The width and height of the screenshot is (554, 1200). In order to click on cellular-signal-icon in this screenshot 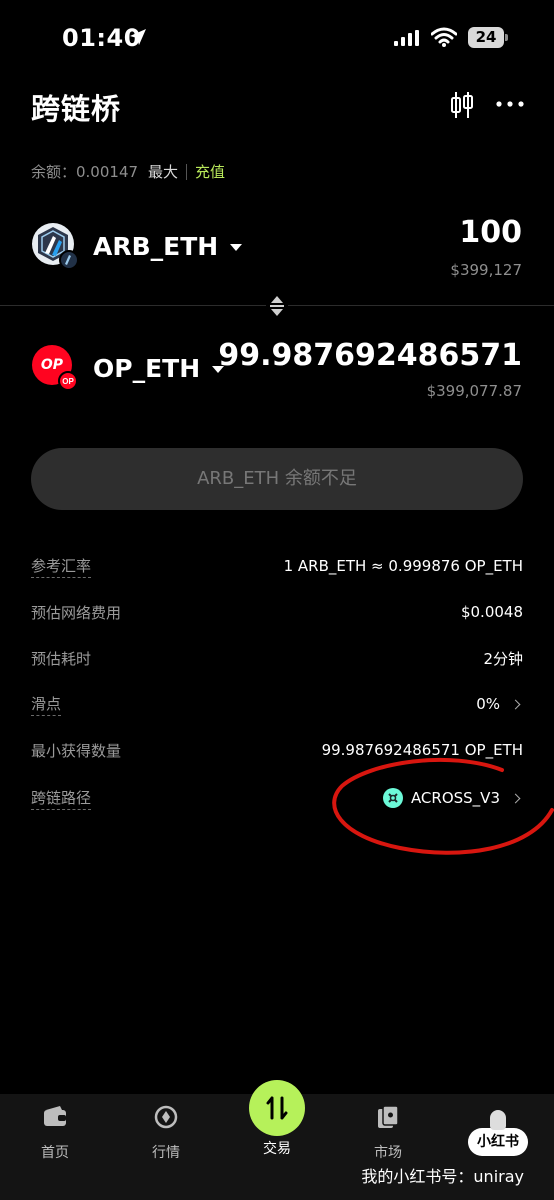, I will do `click(406, 38)`.